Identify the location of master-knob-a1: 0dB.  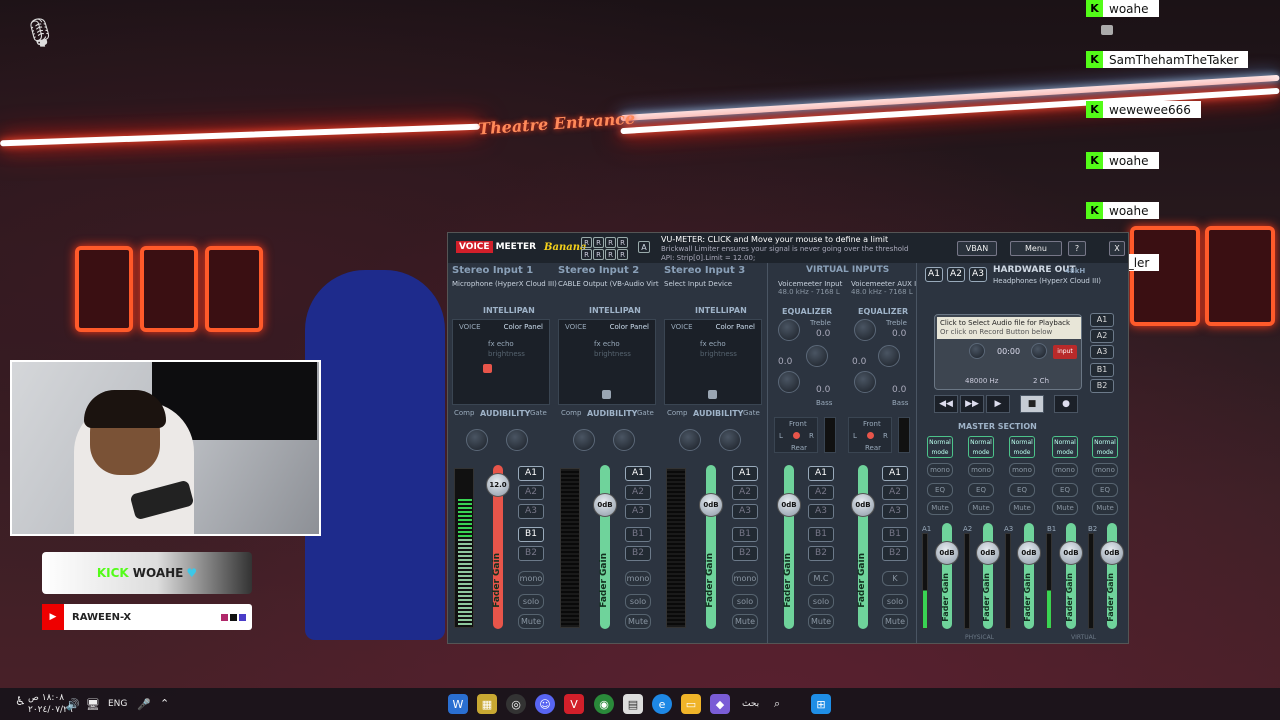
(947, 553).